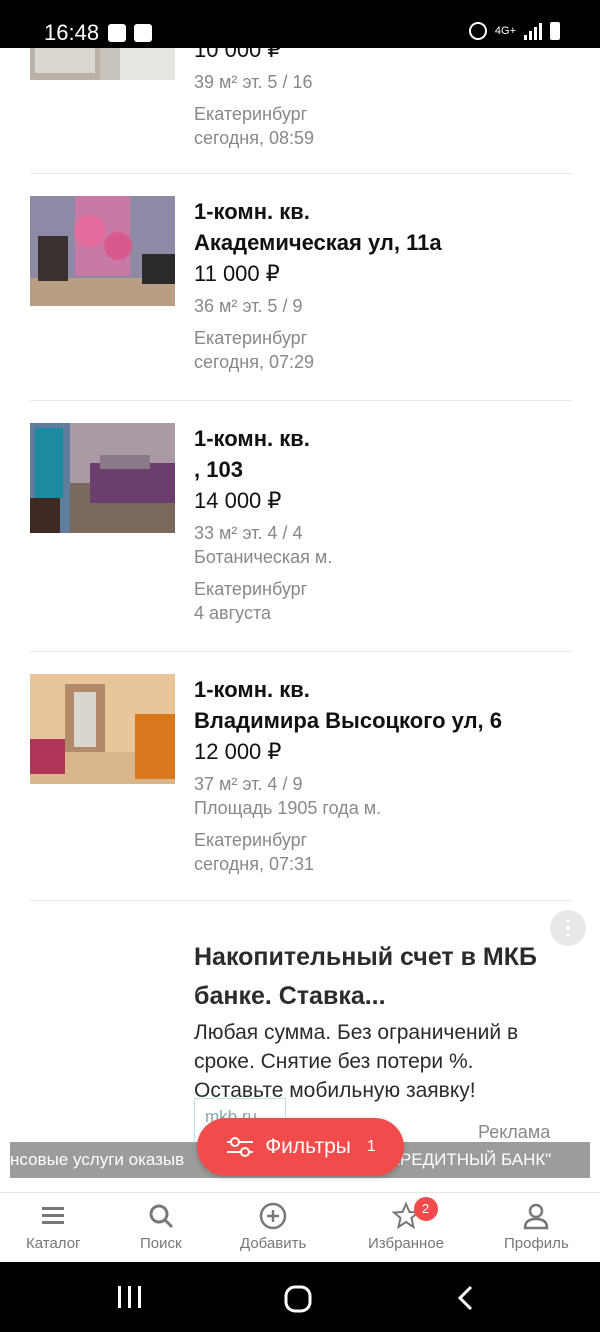 The width and height of the screenshot is (600, 1332). Describe the element at coordinates (161, 1243) in the screenshot. I see `nav-search-label: Поиск` at that location.